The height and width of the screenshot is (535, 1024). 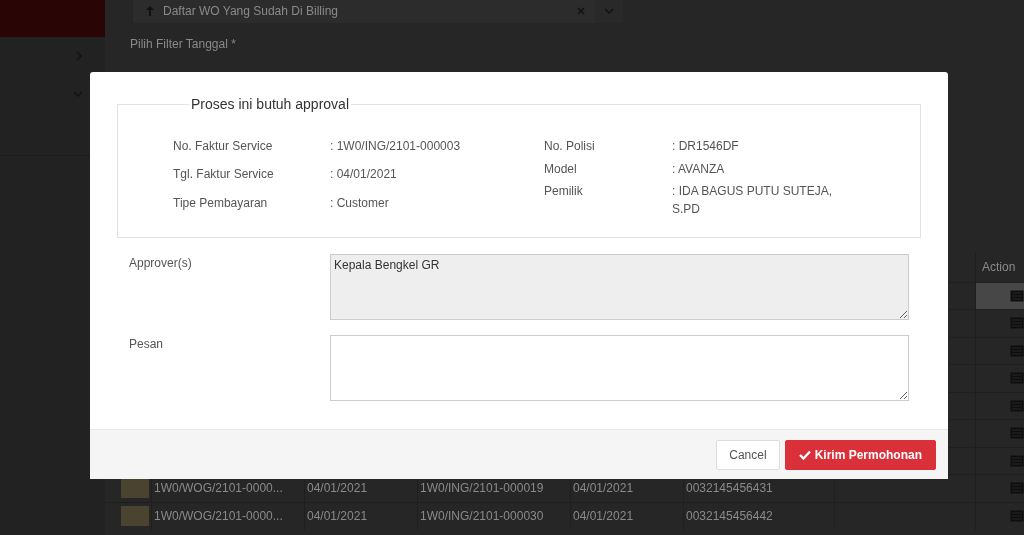 I want to click on caret-icon, so click(x=609, y=11).